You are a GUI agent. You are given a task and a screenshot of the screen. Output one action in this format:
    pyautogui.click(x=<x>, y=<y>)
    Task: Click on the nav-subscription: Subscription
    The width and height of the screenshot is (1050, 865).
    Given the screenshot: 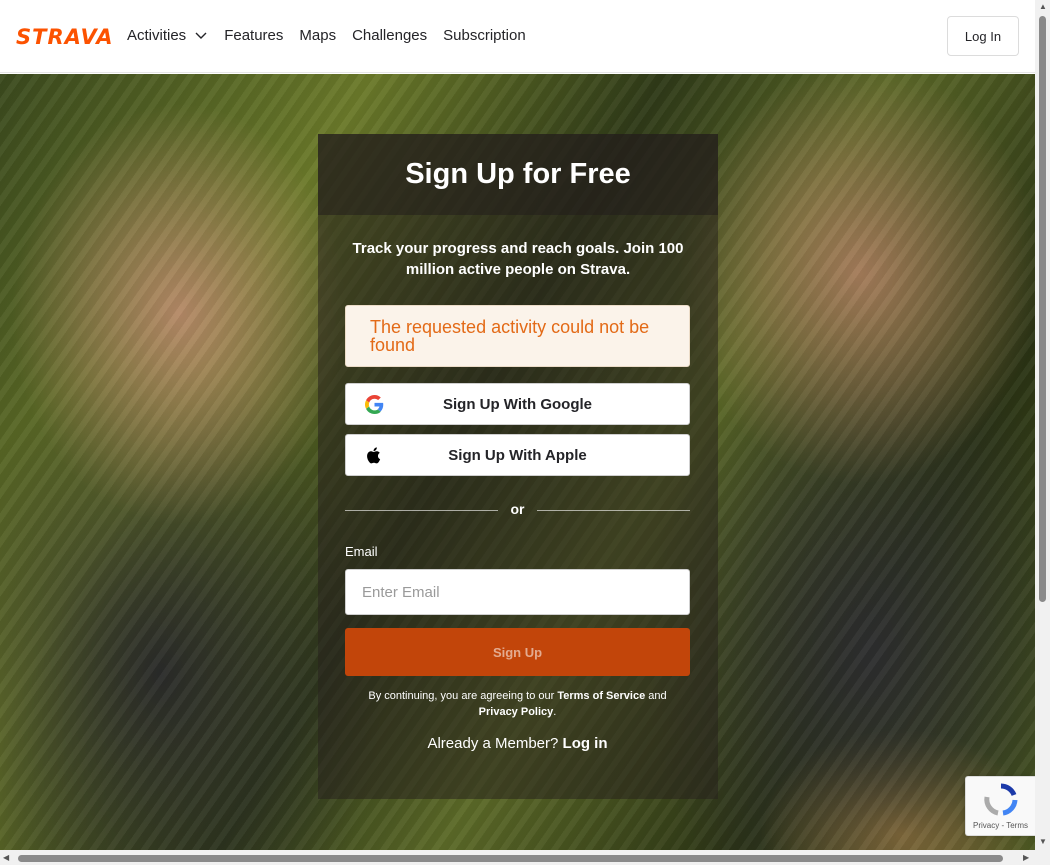 What is the action you would take?
    pyautogui.click(x=484, y=35)
    